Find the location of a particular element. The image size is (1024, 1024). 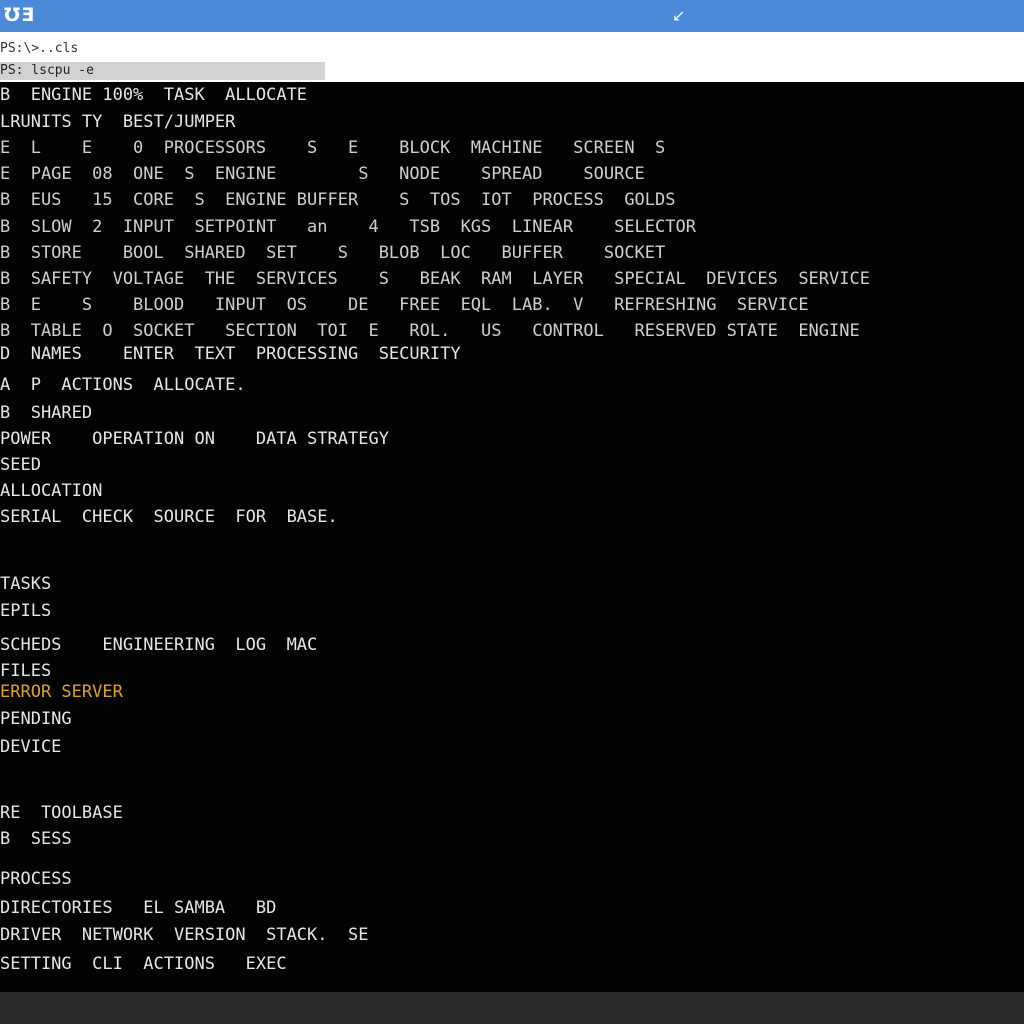

console-line: B ENGINE 100% TASK ALLOCATE is located at coordinates (154, 95).